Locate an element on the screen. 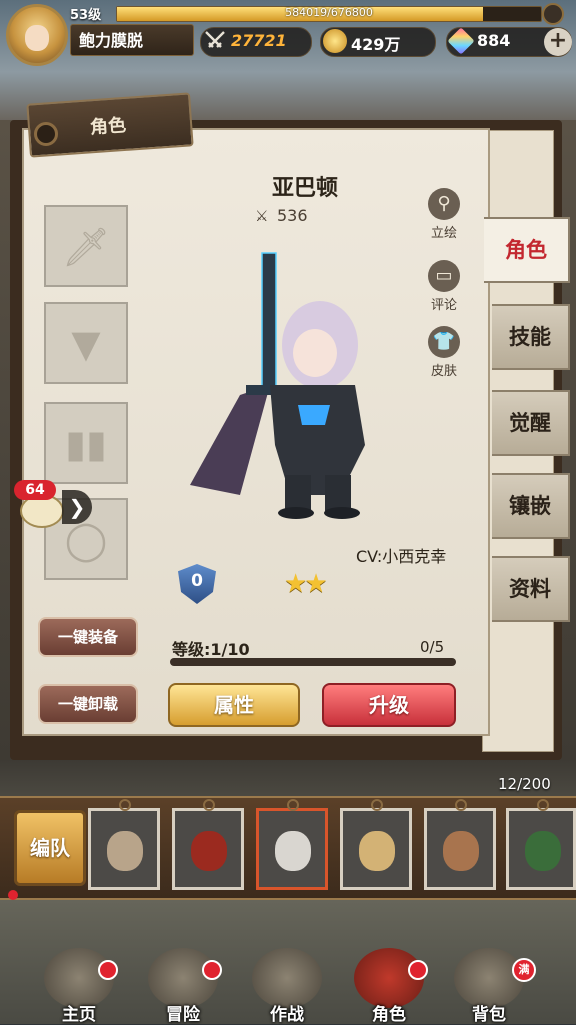 The image size is (576, 1025). boots-icon: ▮▮ is located at coordinates (86, 444).